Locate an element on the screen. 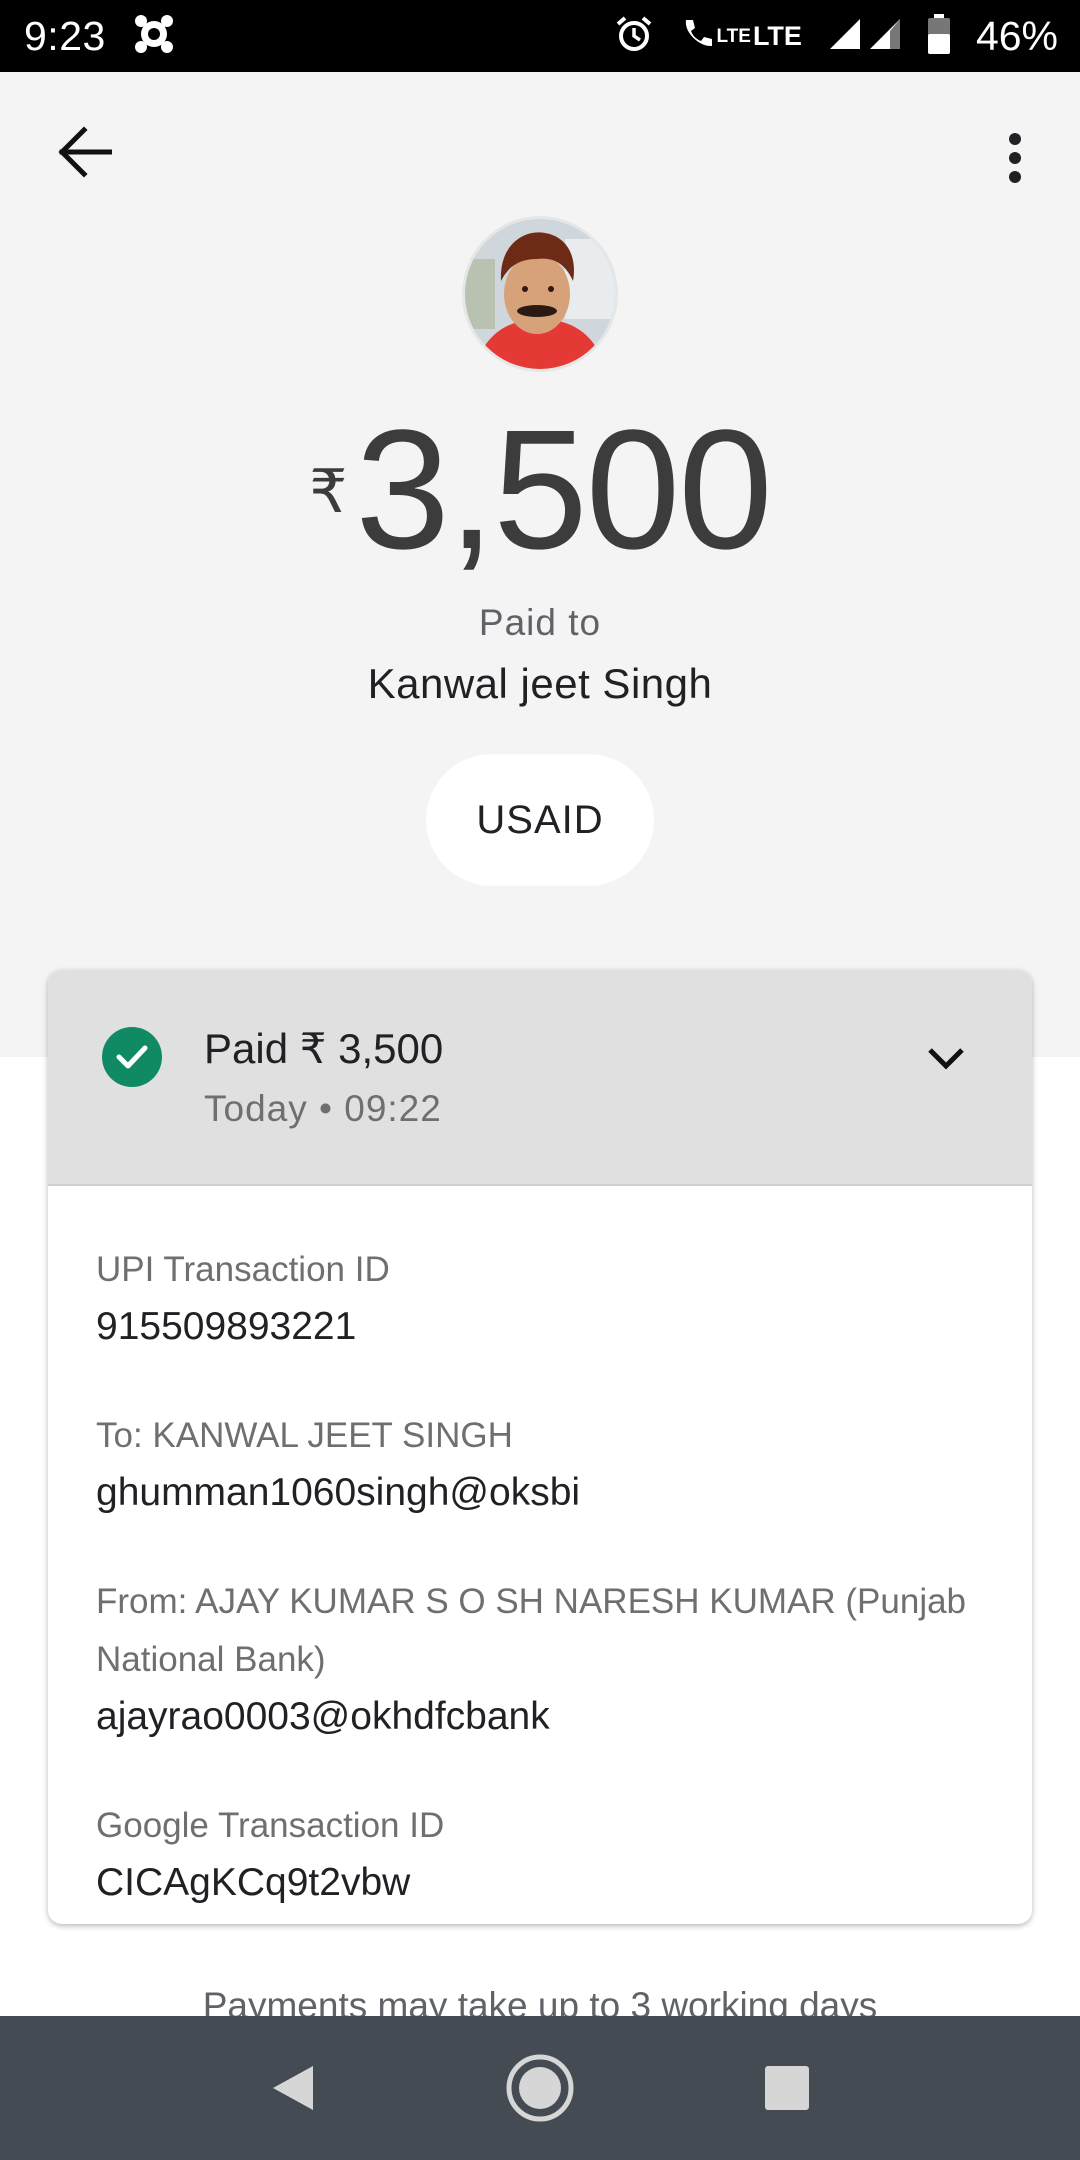  detail-upi-transaction-id: UPI Transaction ID 915509893221 is located at coordinates (540, 1298).